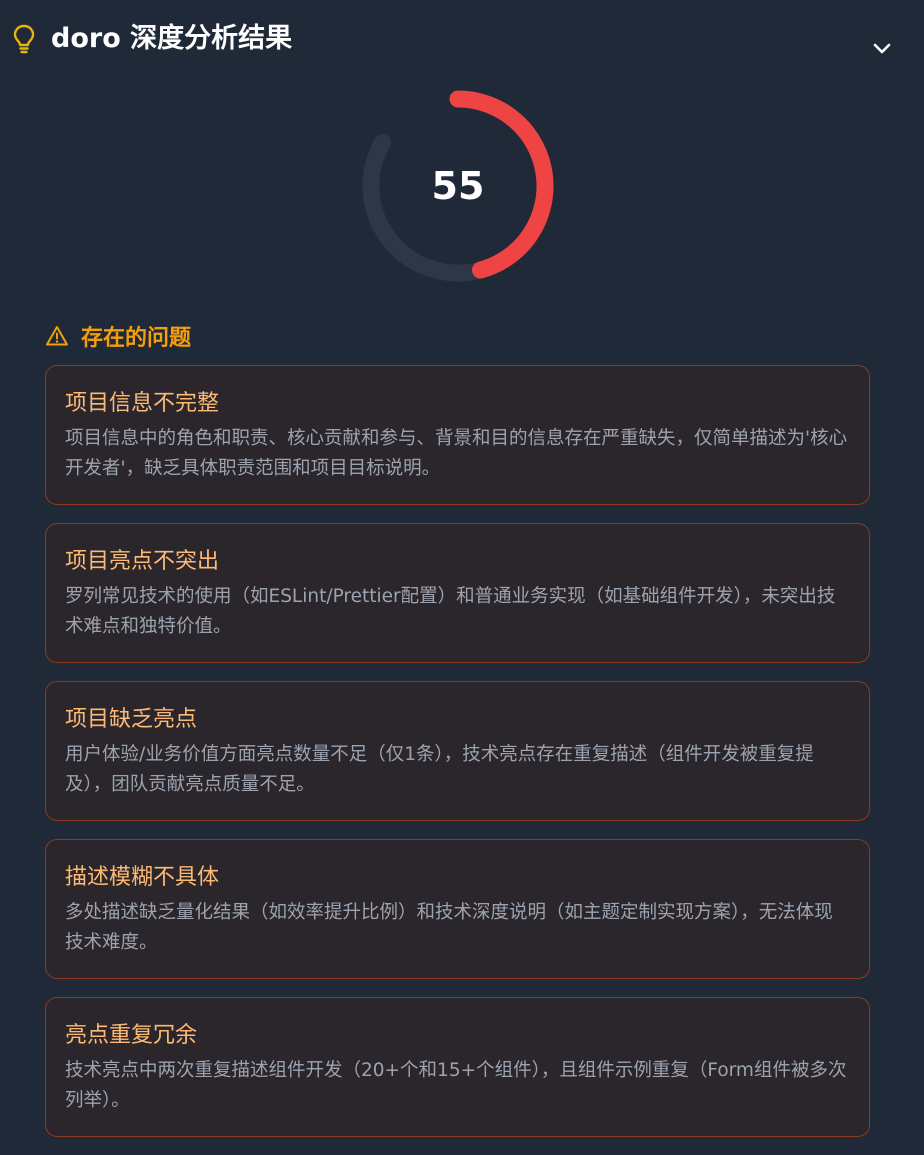 This screenshot has height=1155, width=924. Describe the element at coordinates (882, 48) in the screenshot. I see `chevron-down-icon` at that location.